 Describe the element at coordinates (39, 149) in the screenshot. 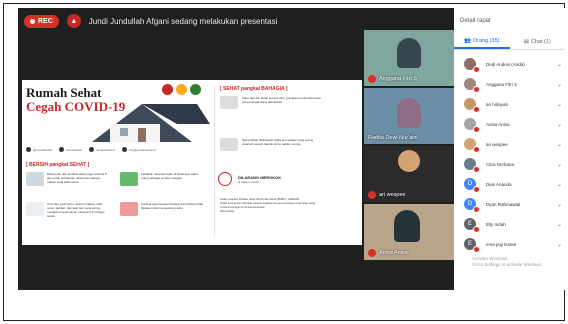

I see `social-instagram: @rumahsehat` at that location.